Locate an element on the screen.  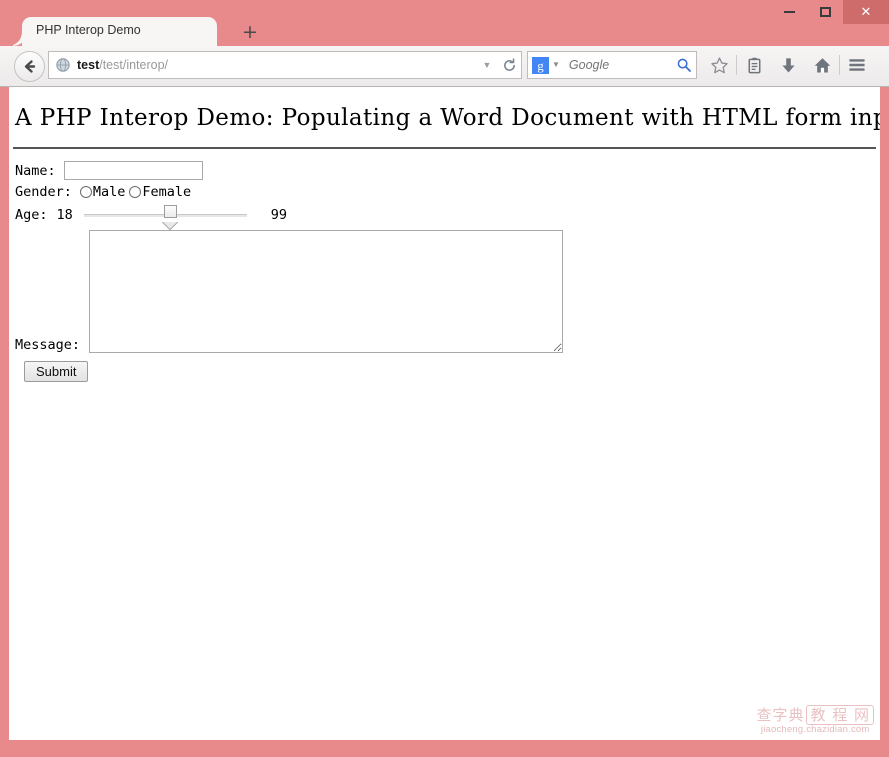
age-label: Age: is located at coordinates (31, 215).